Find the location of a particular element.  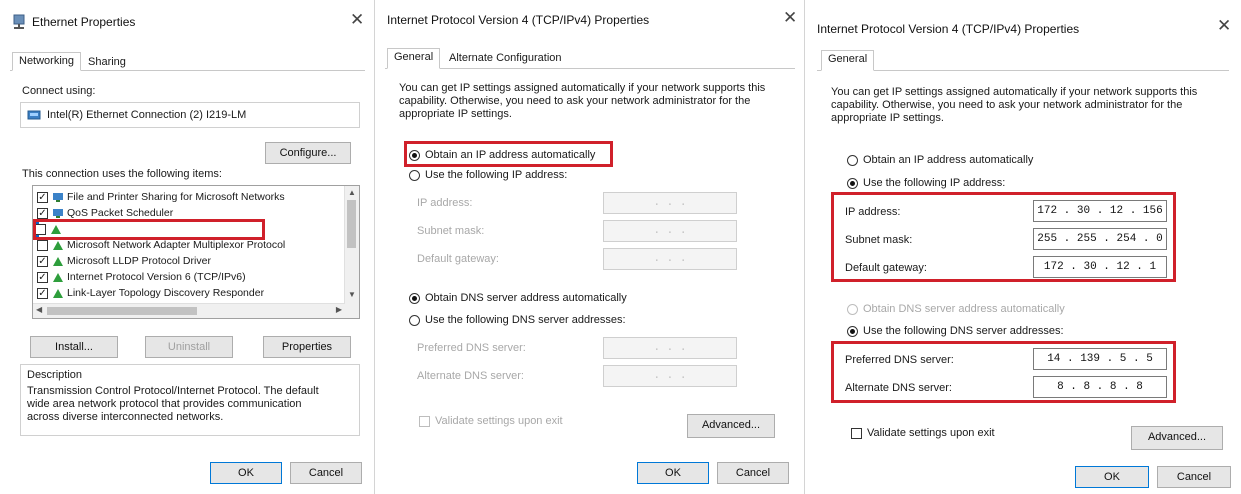

item-label: QoS Packet Scheduler is located at coordinates (120, 213).